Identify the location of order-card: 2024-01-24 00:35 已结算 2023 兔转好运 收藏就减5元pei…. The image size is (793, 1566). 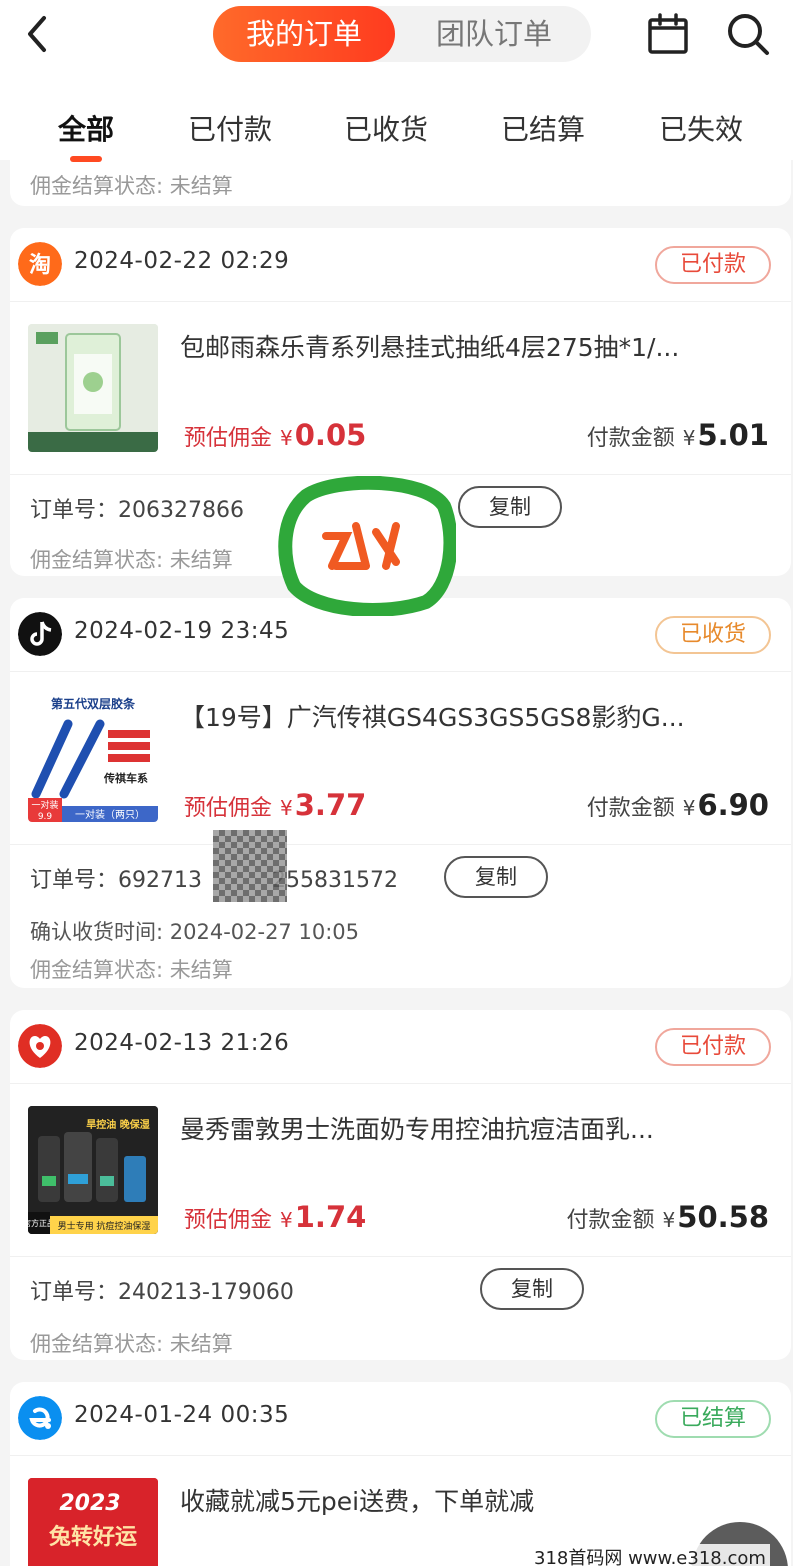
(400, 1474).